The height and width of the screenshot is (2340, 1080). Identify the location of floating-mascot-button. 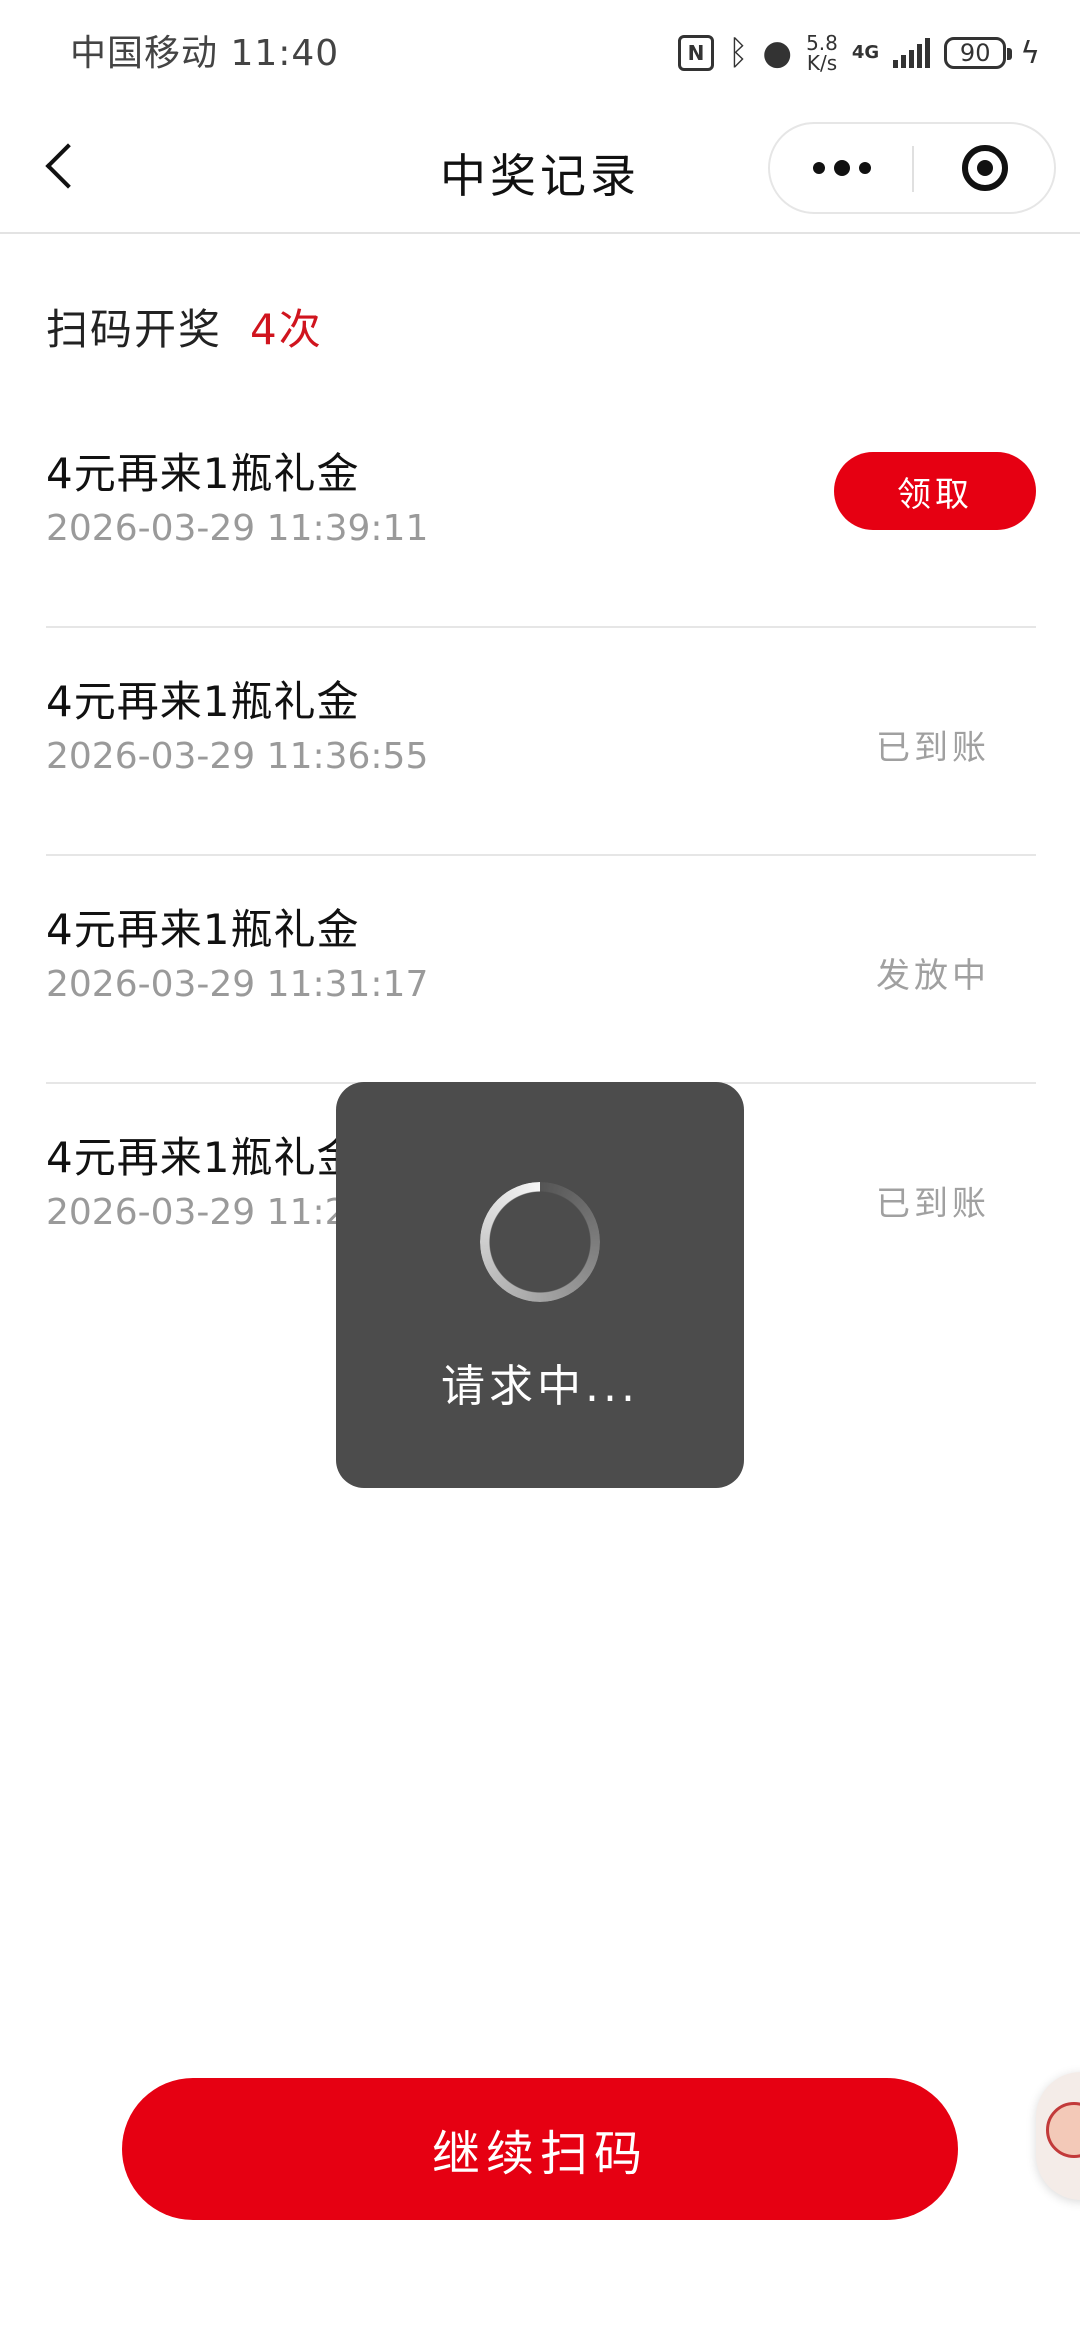
(1058, 2136).